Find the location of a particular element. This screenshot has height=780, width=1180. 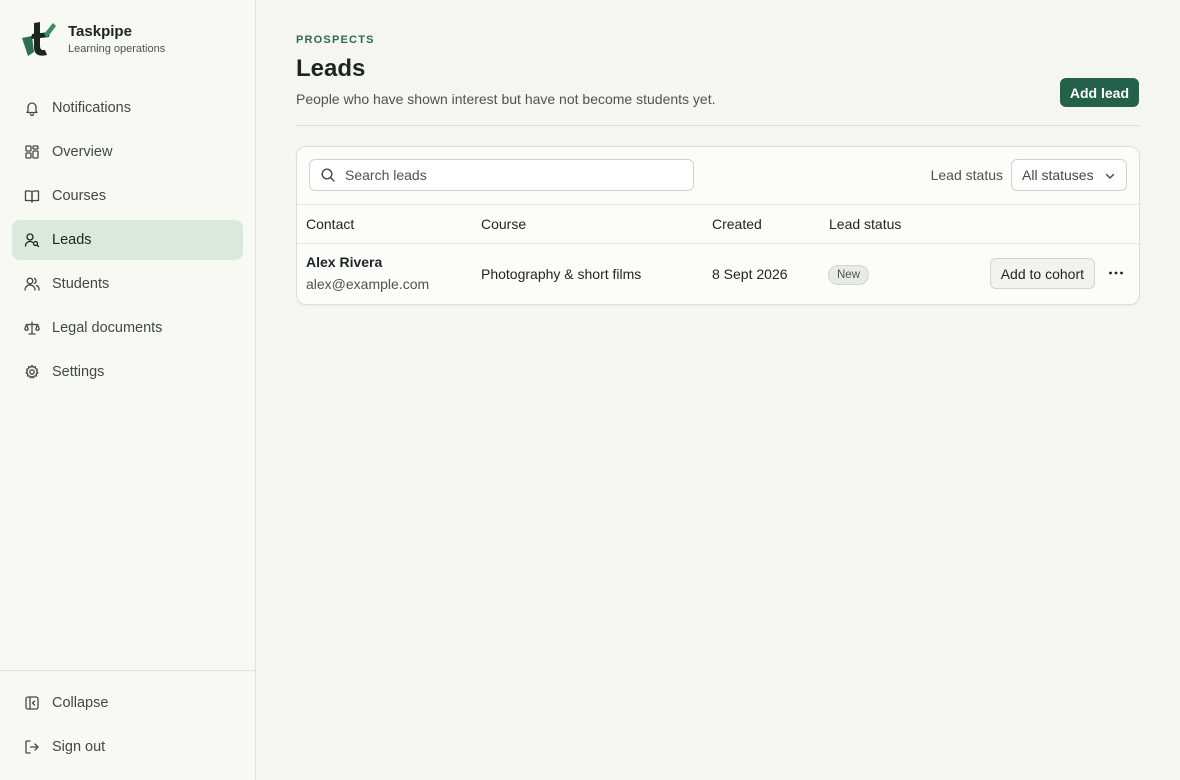

status-badge: New is located at coordinates (849, 275).